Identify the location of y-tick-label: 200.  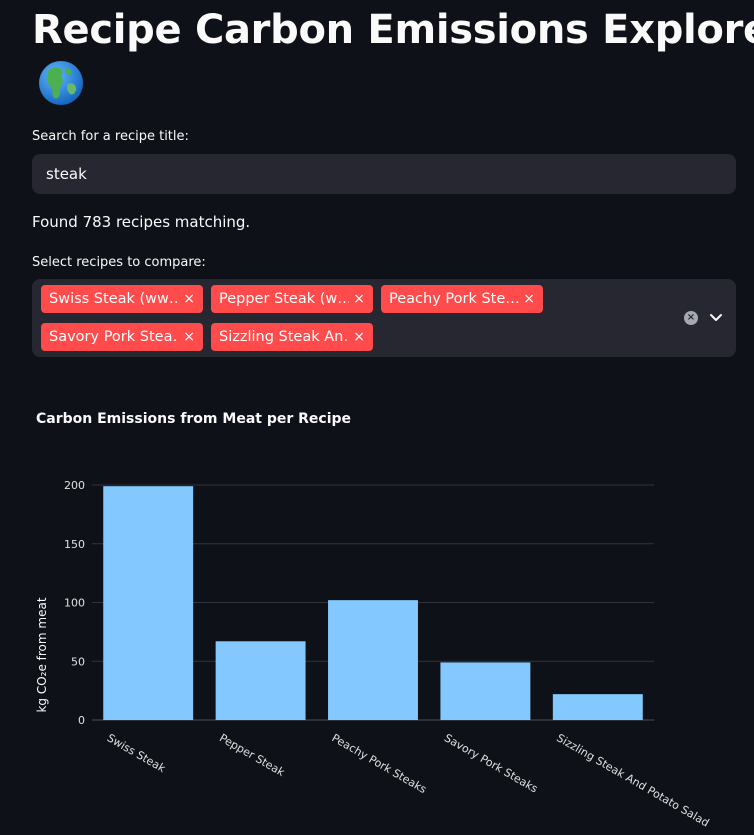
(74, 485).